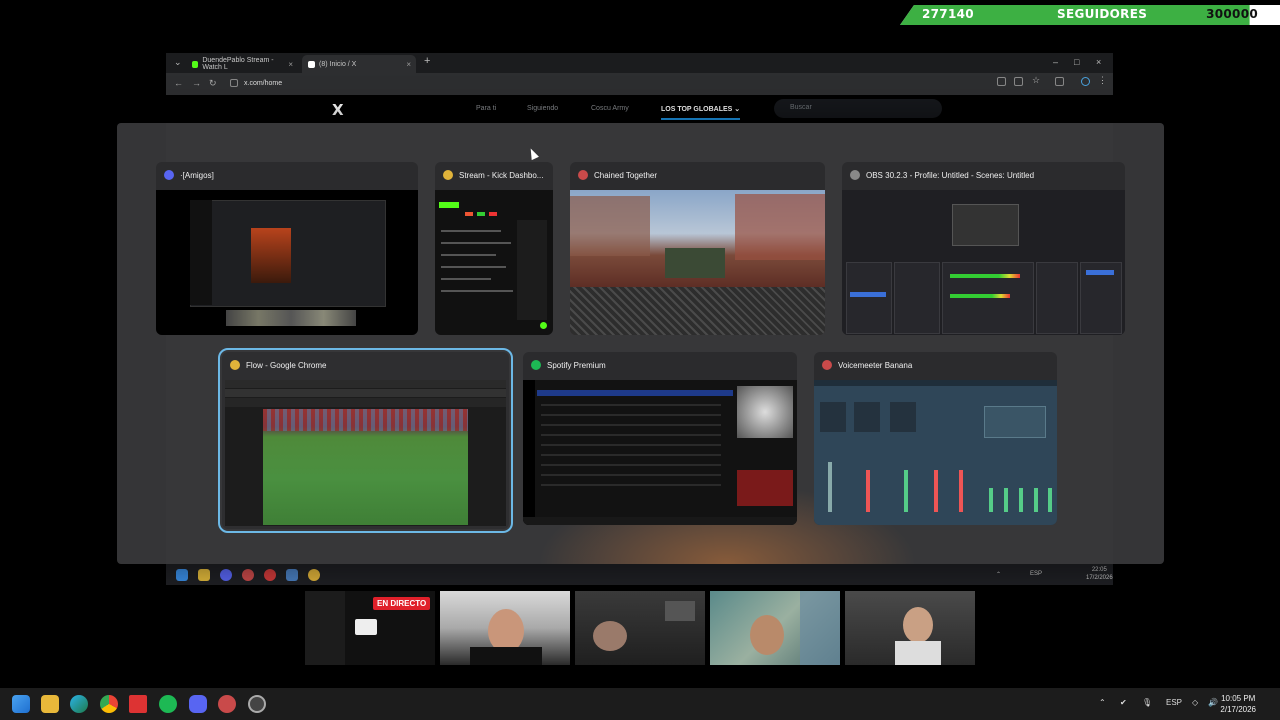  I want to click on cast-icon, so click(1001, 81).